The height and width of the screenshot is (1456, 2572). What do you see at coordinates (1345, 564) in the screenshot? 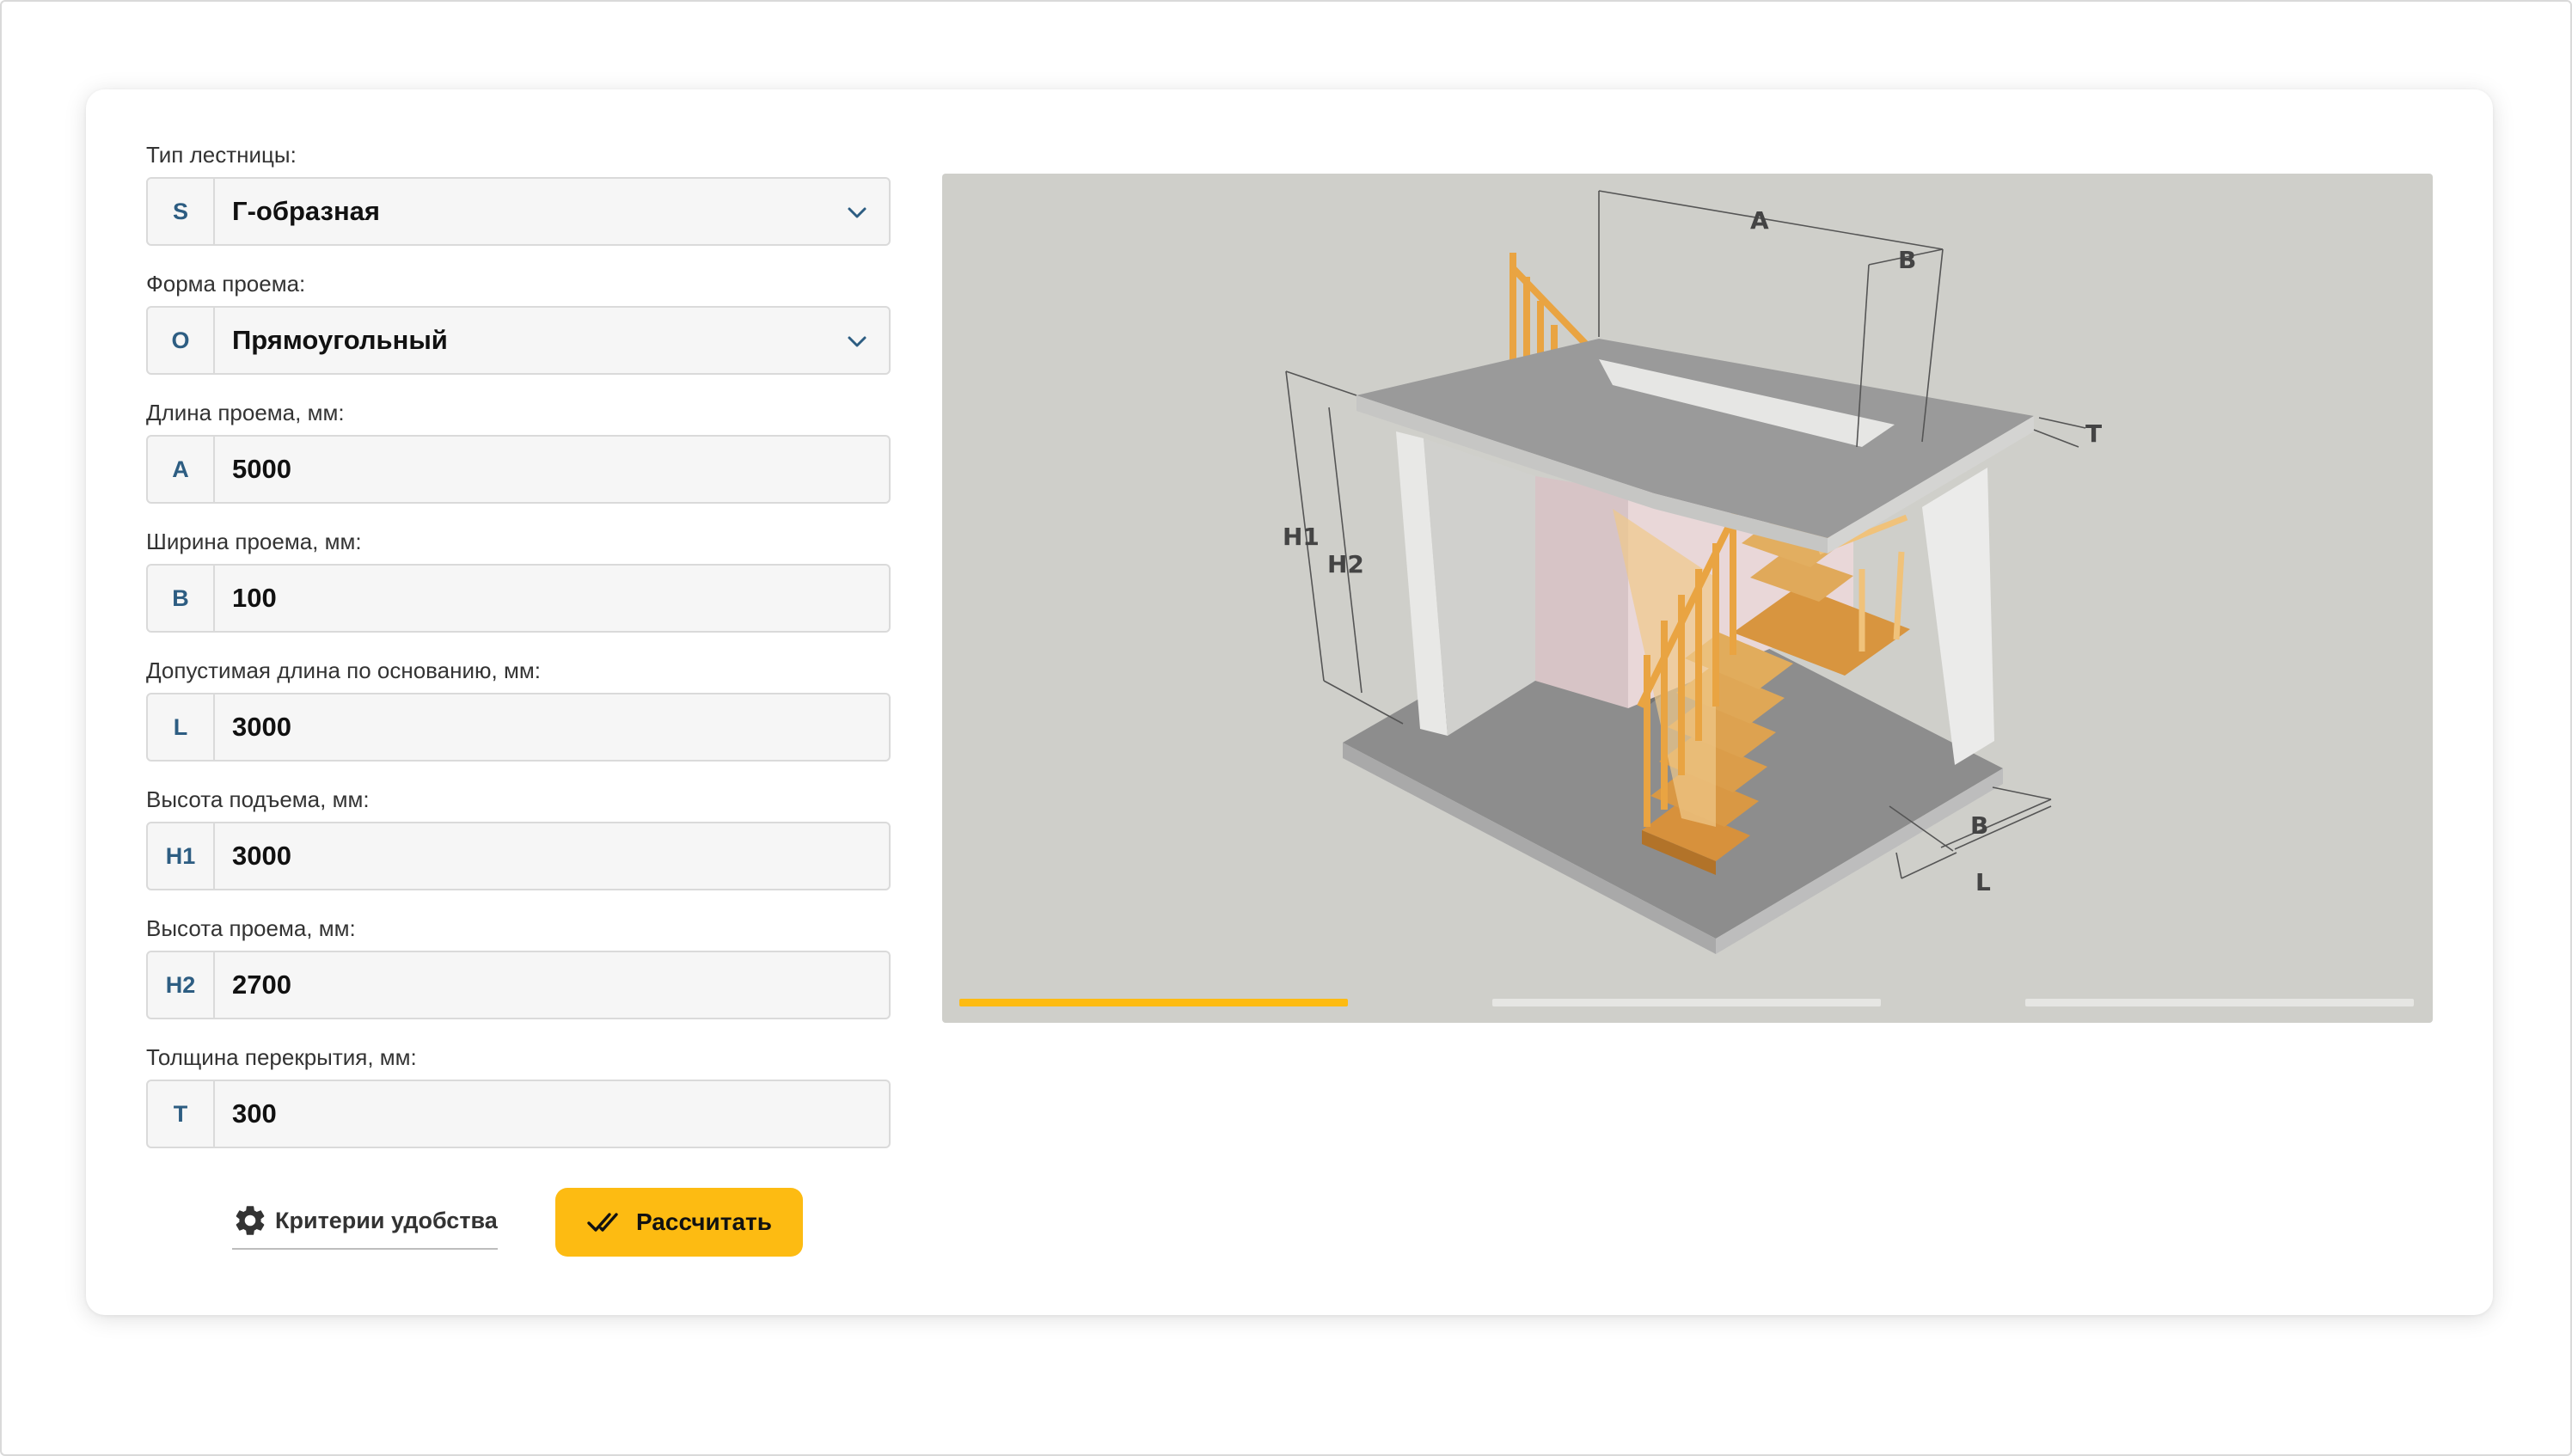
I see `dim-label-h2: H2` at bounding box center [1345, 564].